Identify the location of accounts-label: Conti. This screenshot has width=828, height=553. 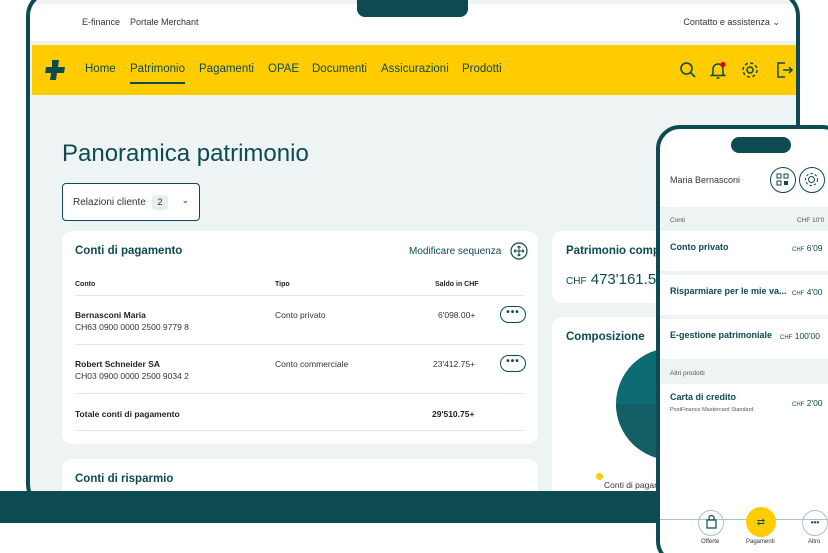
(678, 220).